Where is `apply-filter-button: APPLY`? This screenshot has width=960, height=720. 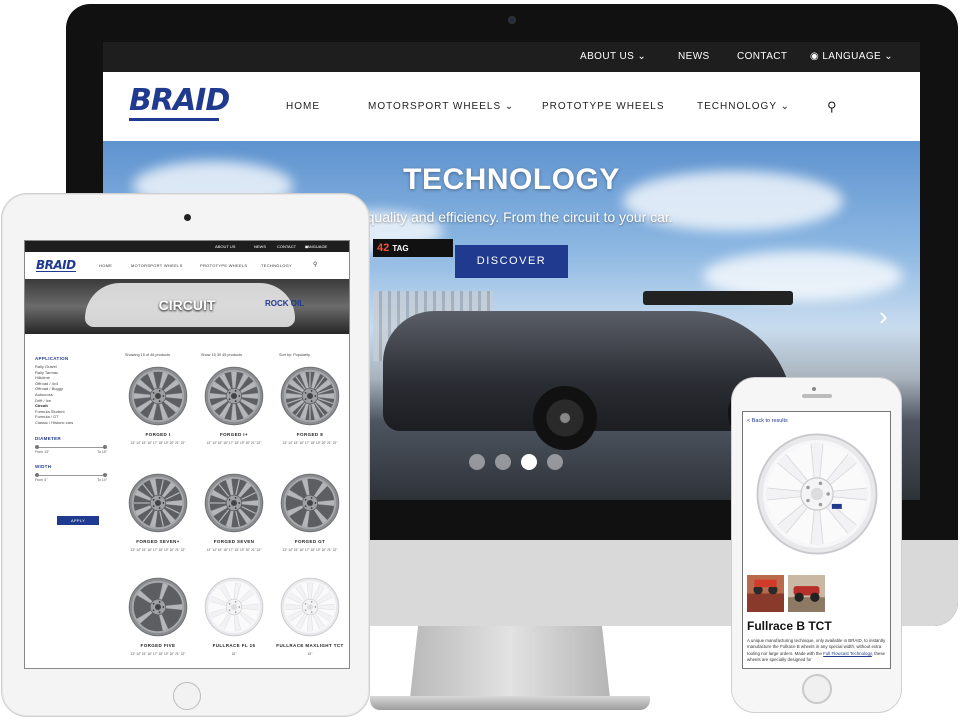 apply-filter-button: APPLY is located at coordinates (78, 520).